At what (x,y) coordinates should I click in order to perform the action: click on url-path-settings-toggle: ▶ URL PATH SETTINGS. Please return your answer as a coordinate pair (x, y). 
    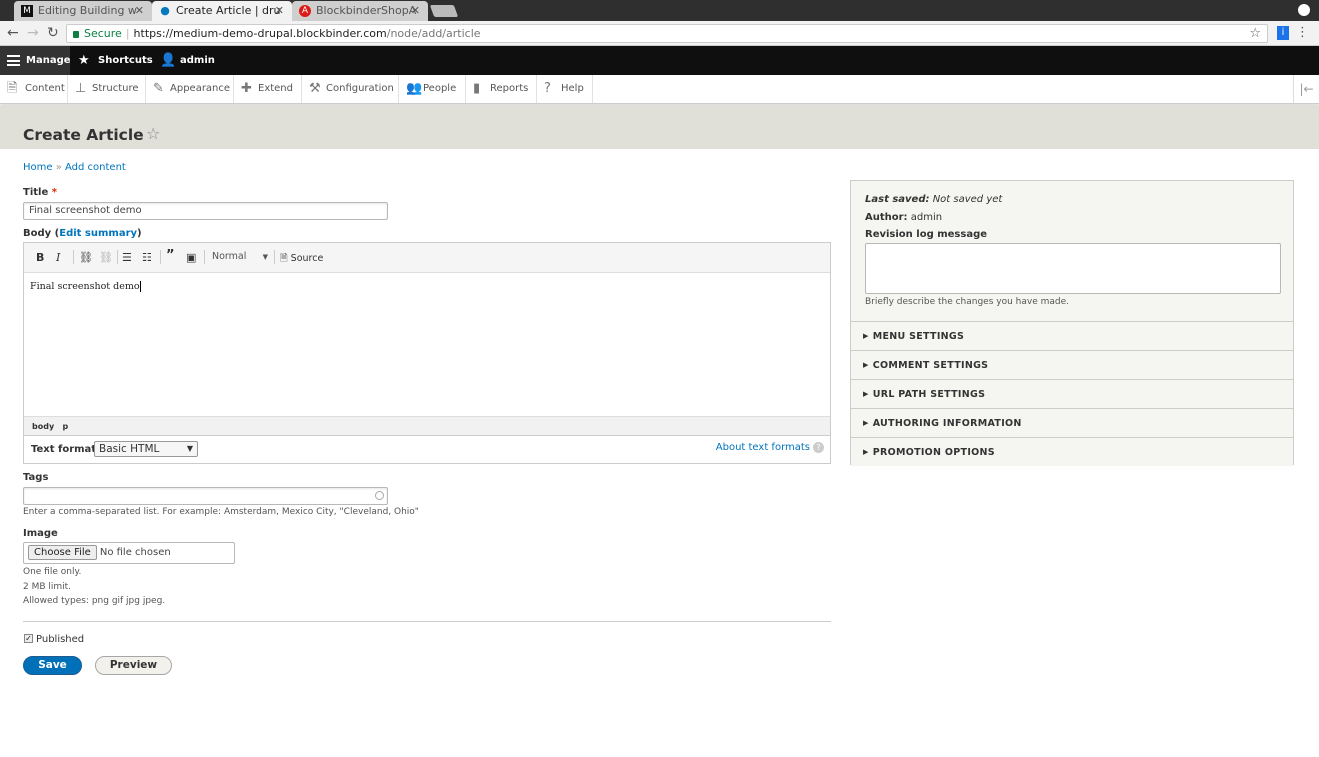
    Looking at the image, I should click on (1072, 393).